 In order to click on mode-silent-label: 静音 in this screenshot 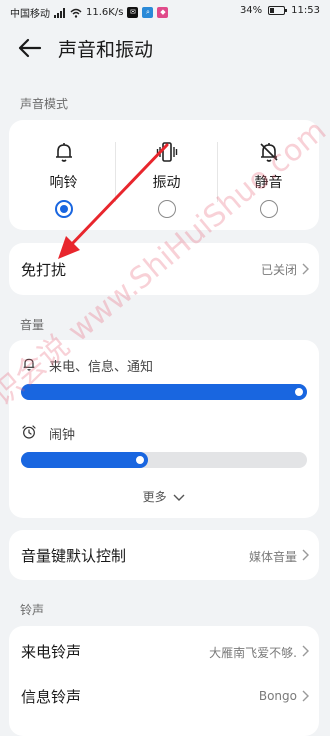, I will do `click(268, 183)`.